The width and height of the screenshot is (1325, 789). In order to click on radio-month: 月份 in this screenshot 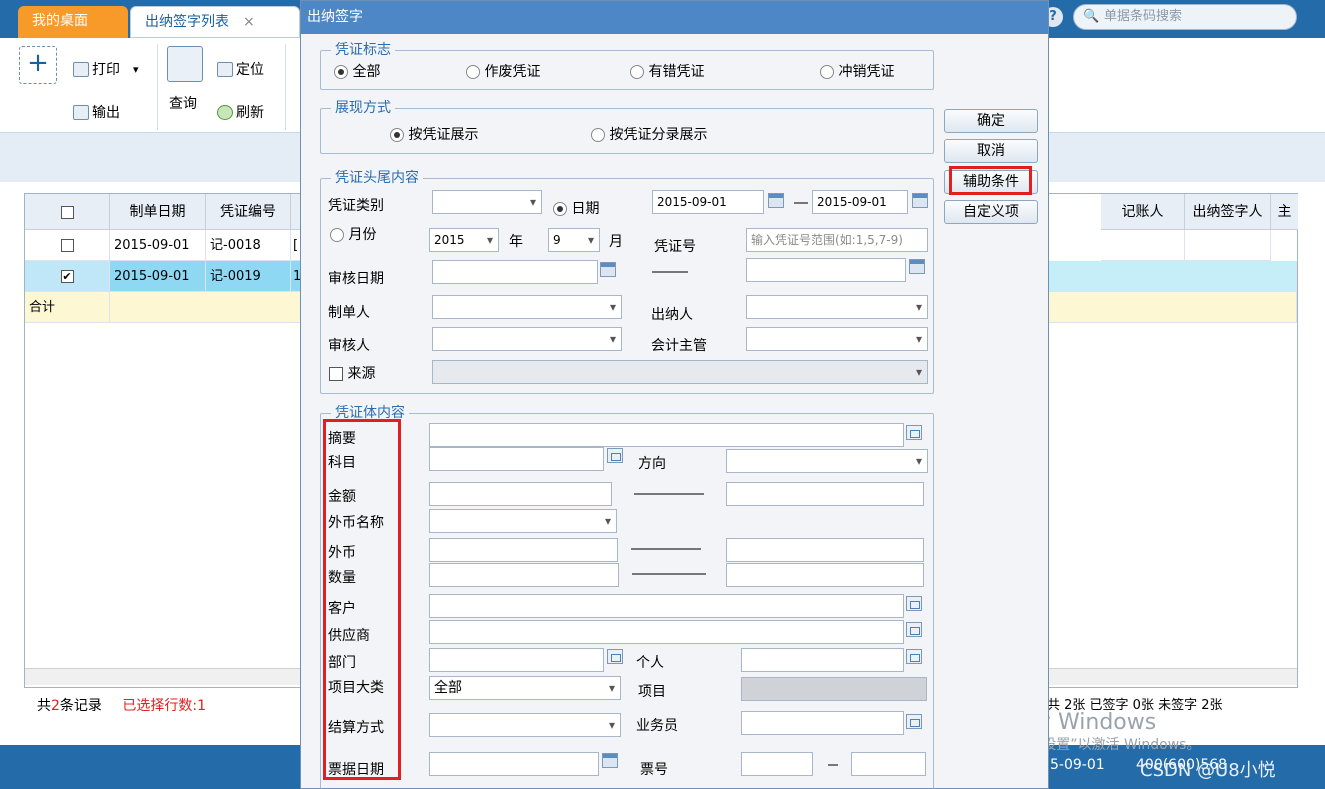, I will do `click(353, 234)`.